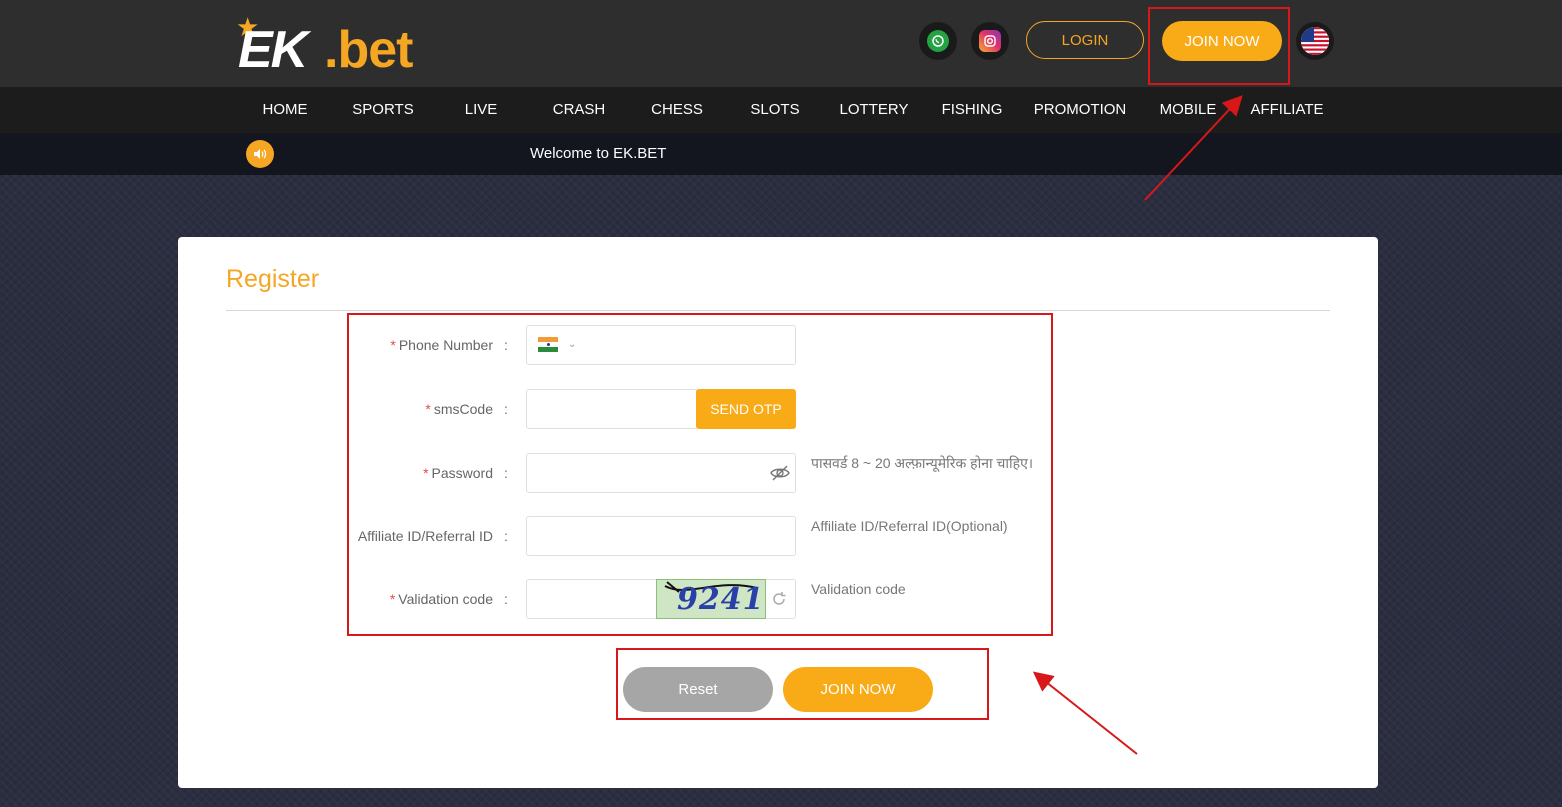 The image size is (1562, 807). What do you see at coordinates (781, 43) in the screenshot?
I see `top-header: ★ EK .bet LOGIN JOIN NOW` at bounding box center [781, 43].